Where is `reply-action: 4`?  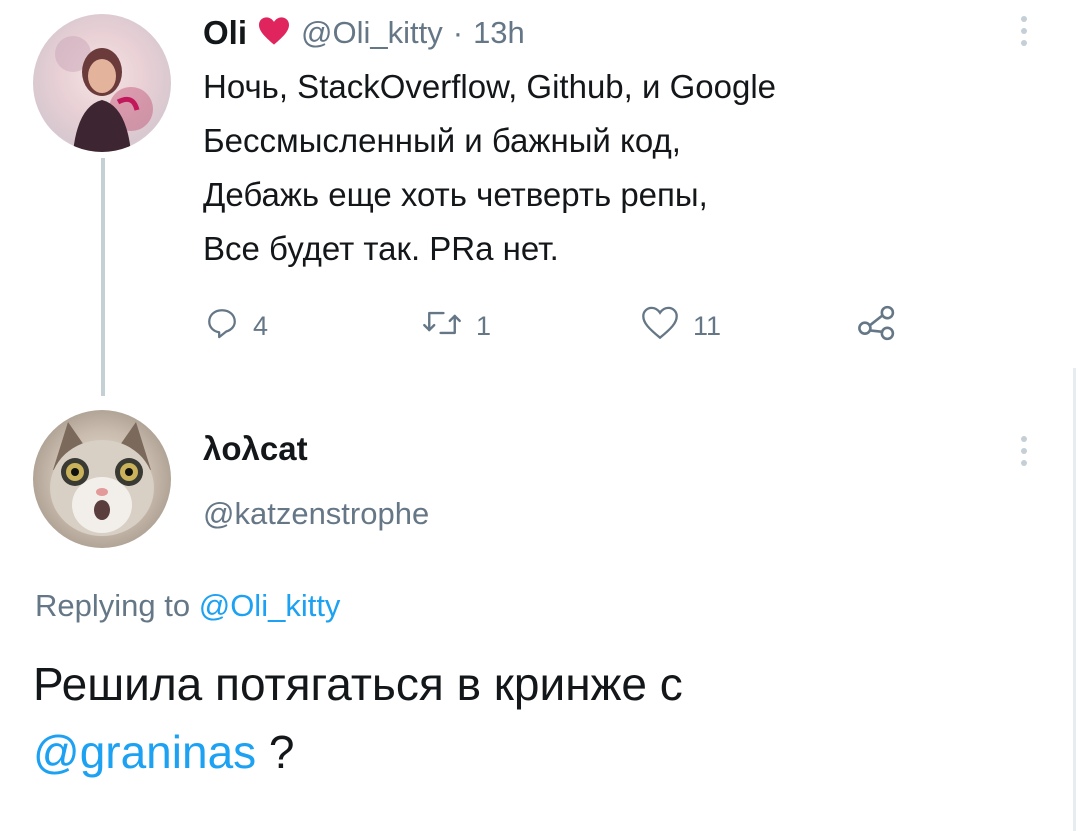
reply-action: 4 is located at coordinates (236, 326).